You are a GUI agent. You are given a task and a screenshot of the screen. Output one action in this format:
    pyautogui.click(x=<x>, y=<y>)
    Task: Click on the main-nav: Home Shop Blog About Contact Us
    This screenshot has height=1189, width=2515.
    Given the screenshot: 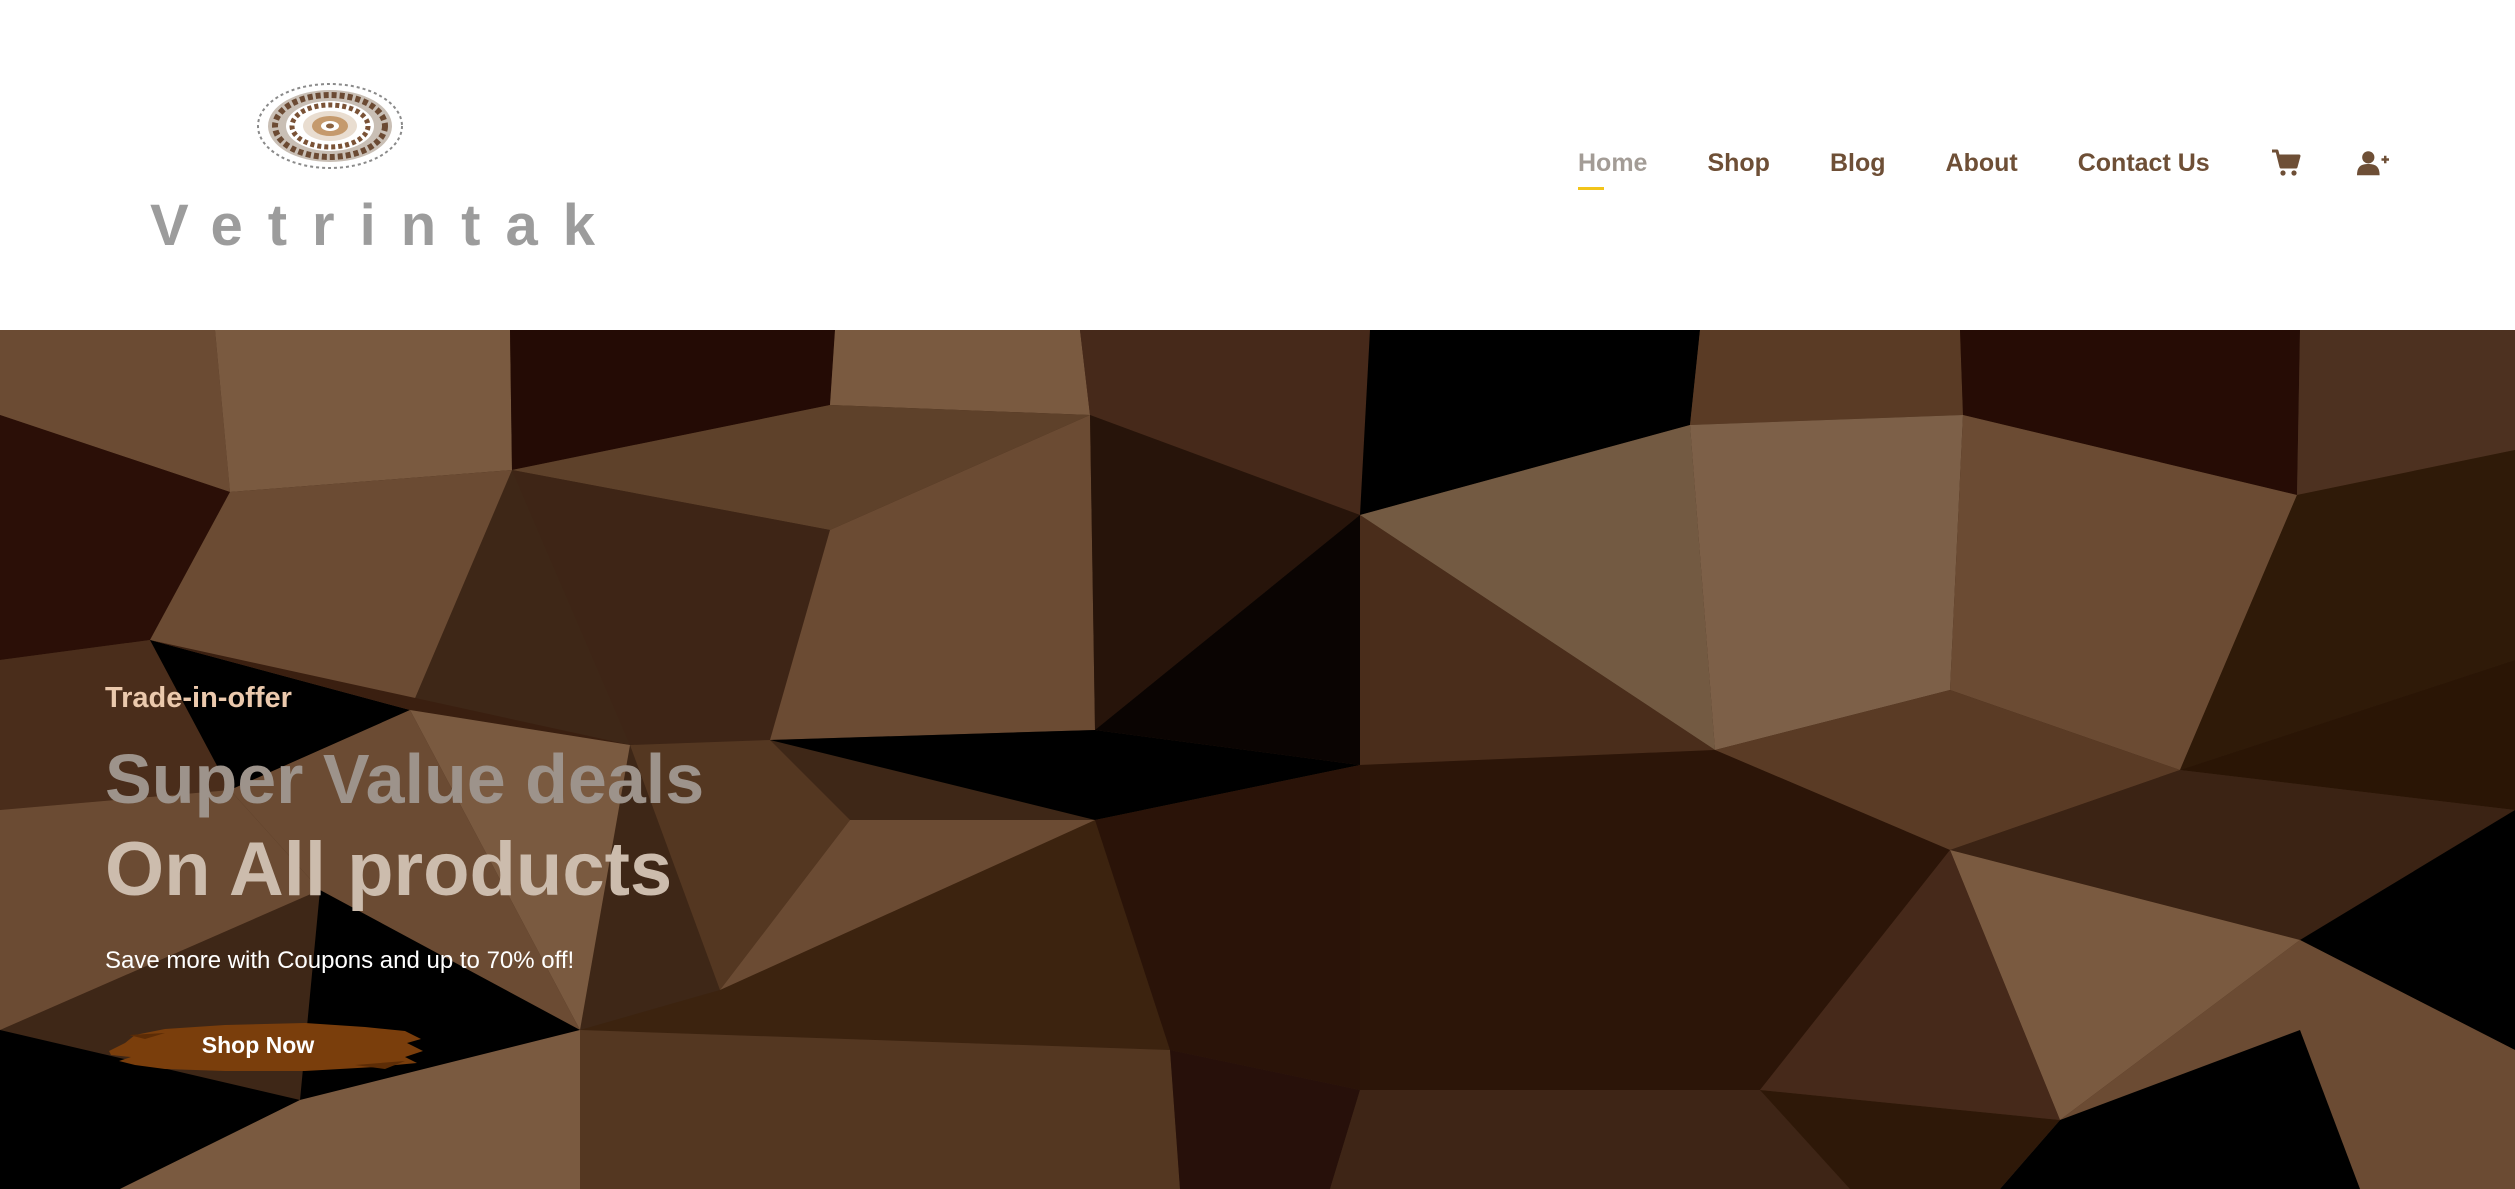 What is the action you would take?
    pyautogui.click(x=2011, y=165)
    